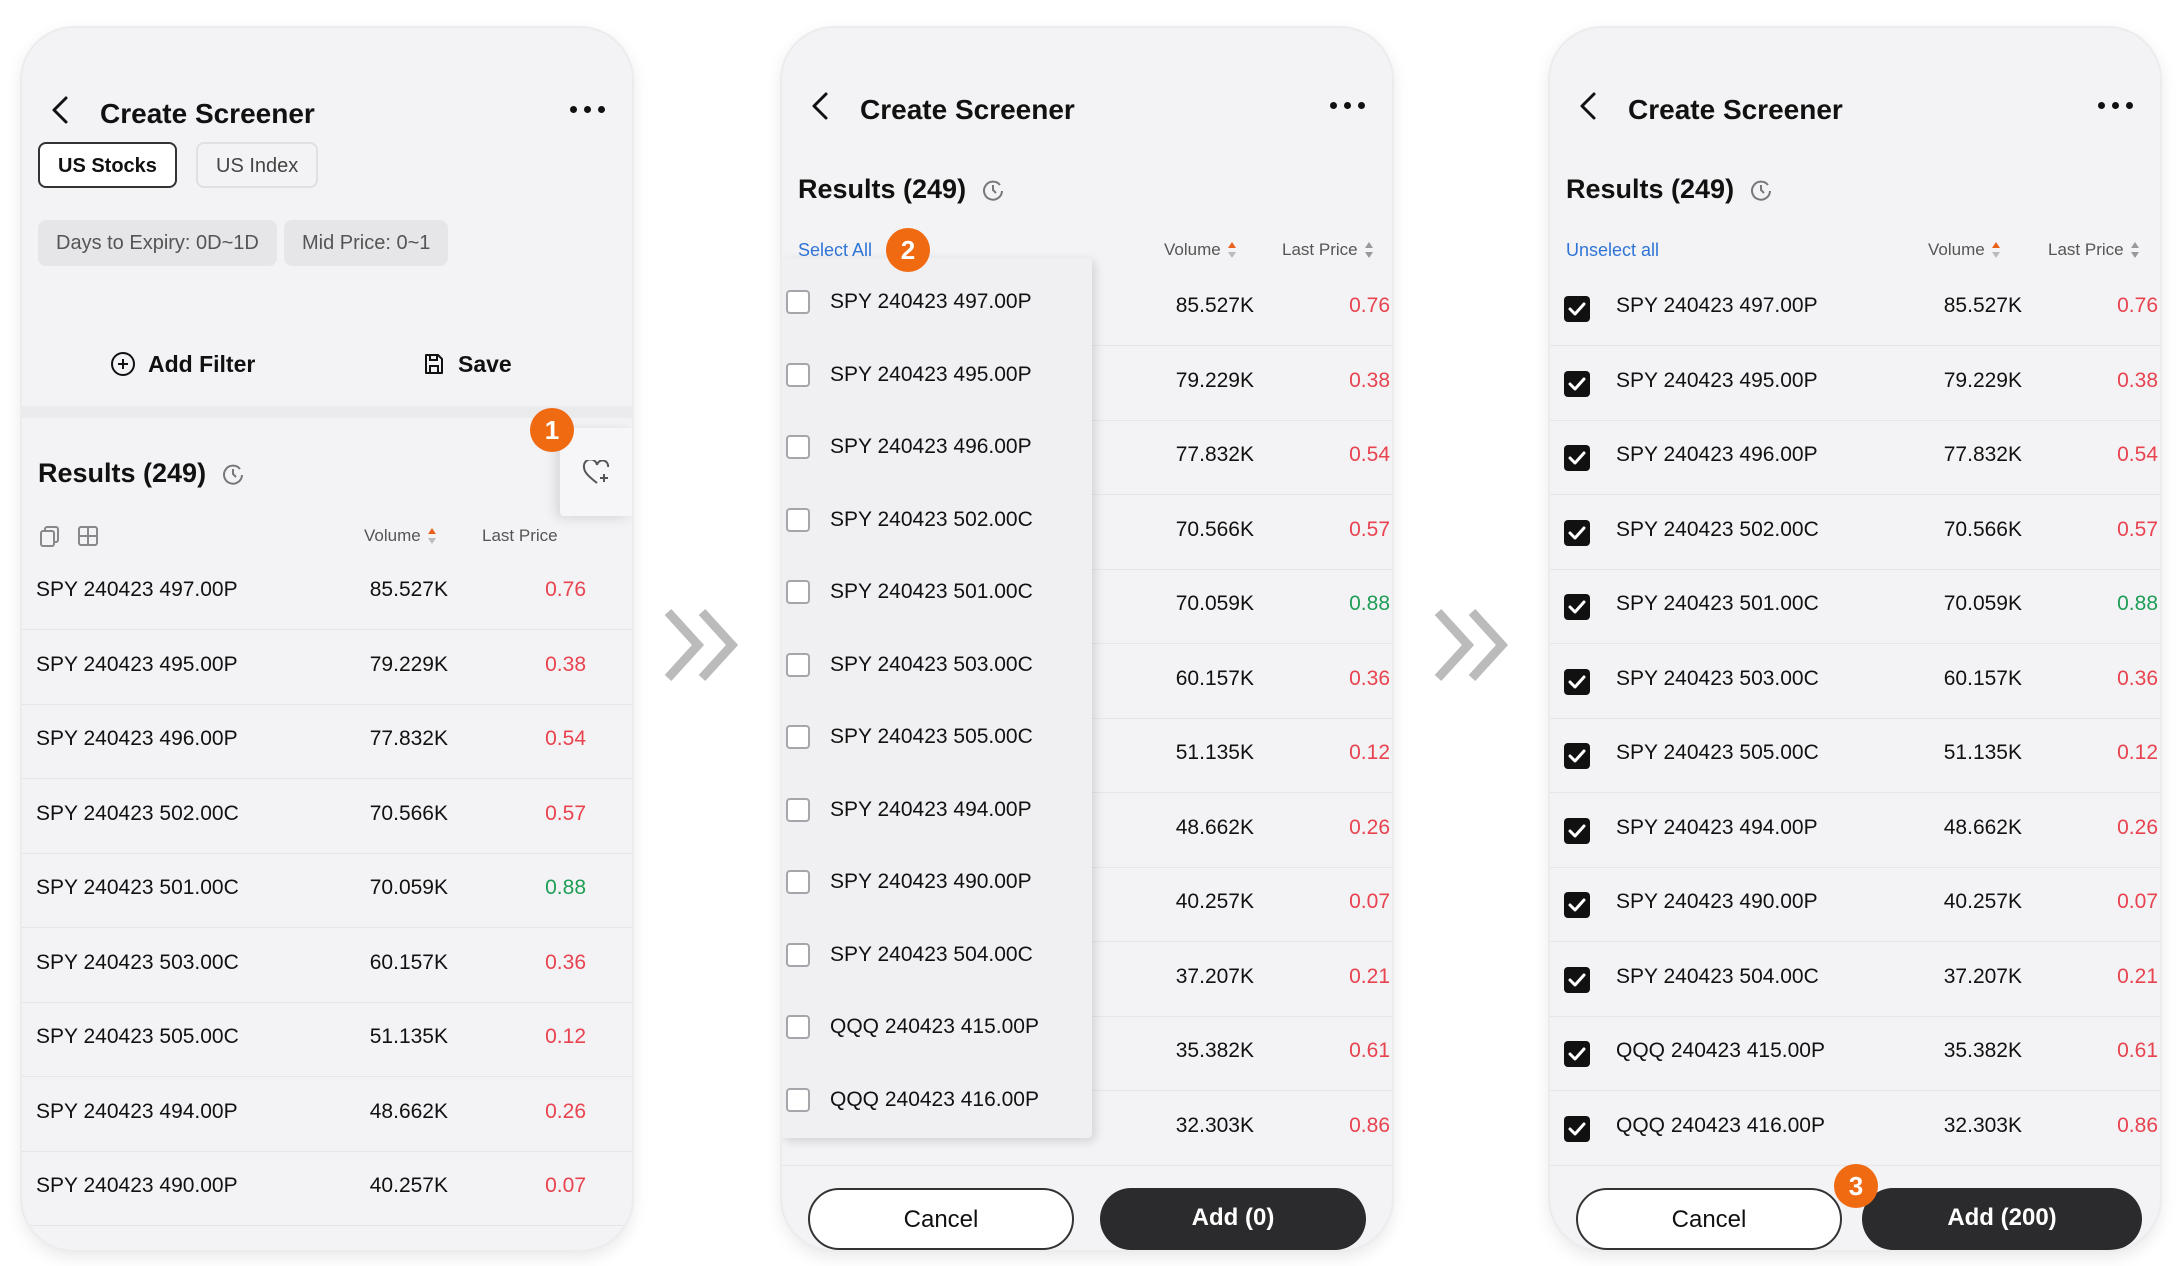  Describe the element at coordinates (327, 742) in the screenshot. I see `table-row: SPY 240423 496.00P 77.832K 0.54` at that location.